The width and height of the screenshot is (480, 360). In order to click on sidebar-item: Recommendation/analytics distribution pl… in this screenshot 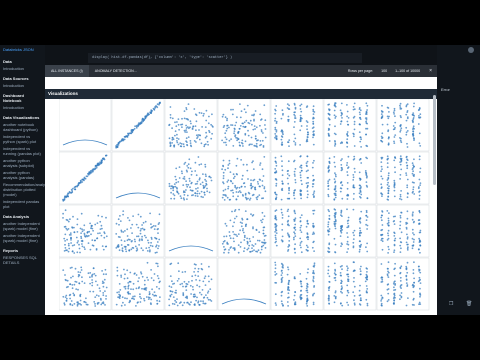, I will do `click(25, 189)`.